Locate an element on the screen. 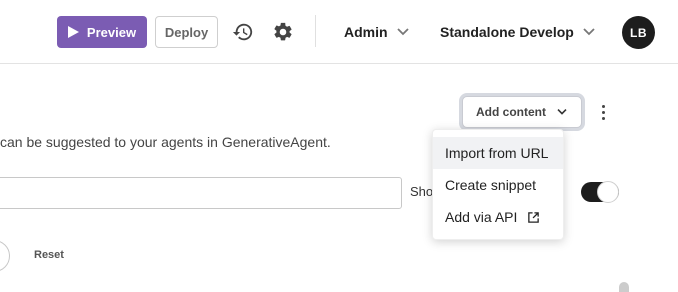  role-dropdown-label: Admin is located at coordinates (366, 32).